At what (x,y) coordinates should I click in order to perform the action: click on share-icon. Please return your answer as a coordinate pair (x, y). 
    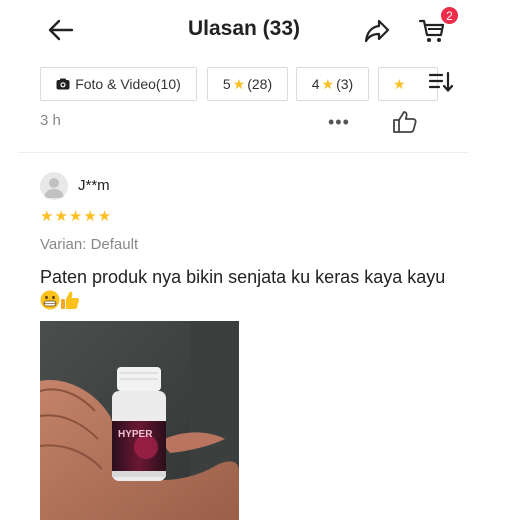
    Looking at the image, I should click on (377, 31).